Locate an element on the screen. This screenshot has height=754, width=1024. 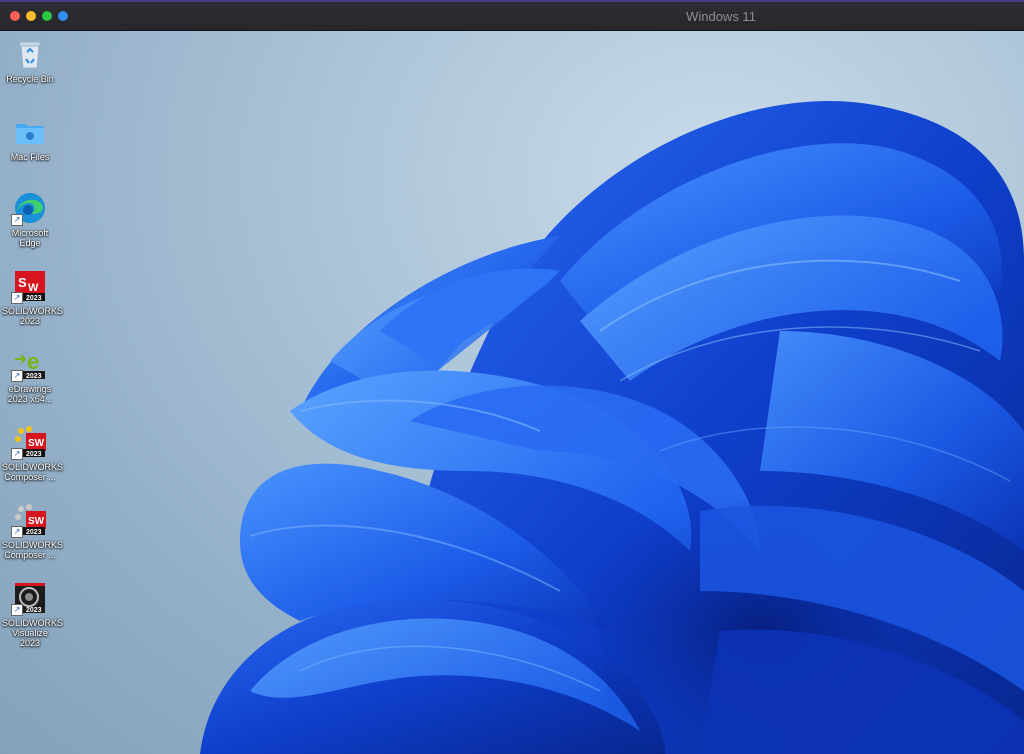
mac-folder-icon is located at coordinates (30, 132).